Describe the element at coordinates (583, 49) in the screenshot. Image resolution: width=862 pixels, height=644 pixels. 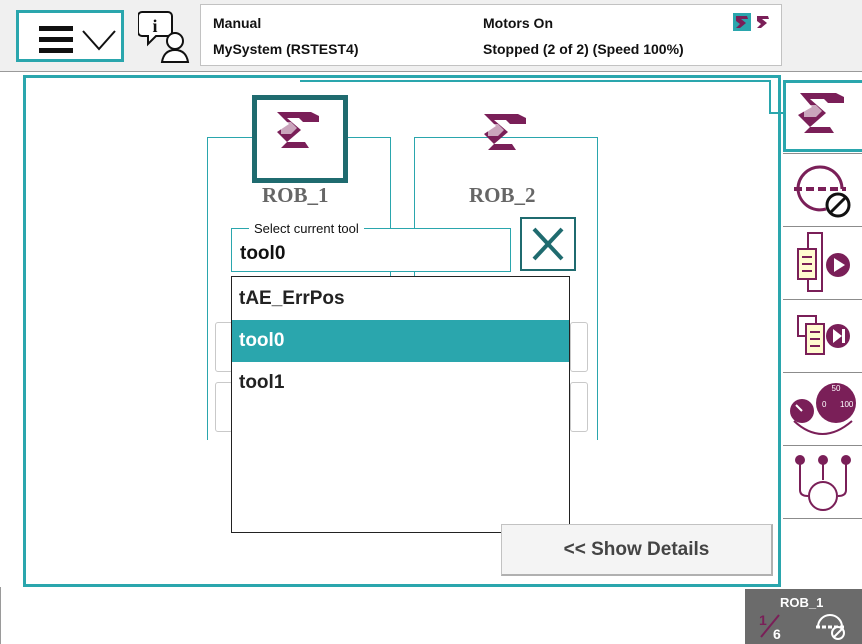
I see `program-state: Stopped (2 of 2) (Speed 100%)` at that location.